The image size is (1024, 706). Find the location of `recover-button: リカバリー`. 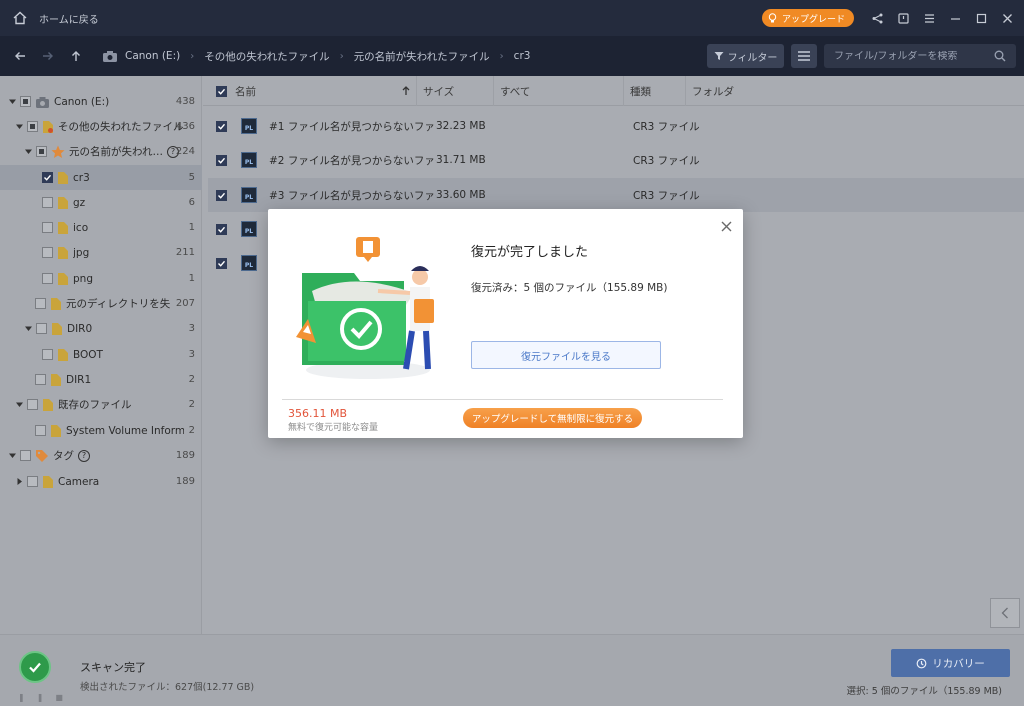

recover-button: リカバリー is located at coordinates (950, 663).